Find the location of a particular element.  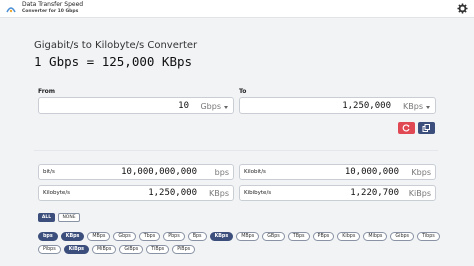

app-title: Data Transfer Speed is located at coordinates (53, 4).